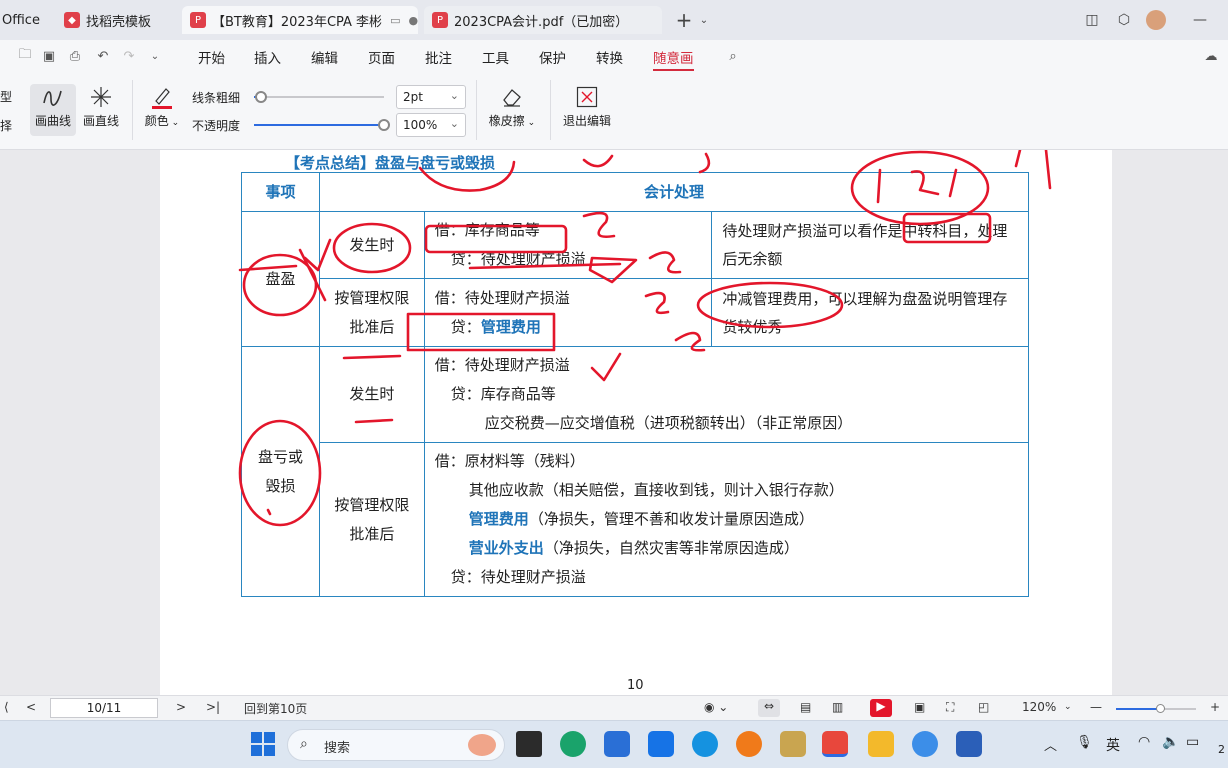 The height and width of the screenshot is (768, 1228). What do you see at coordinates (1092, 20) in the screenshot?
I see `sidebar-icon: ◫` at bounding box center [1092, 20].